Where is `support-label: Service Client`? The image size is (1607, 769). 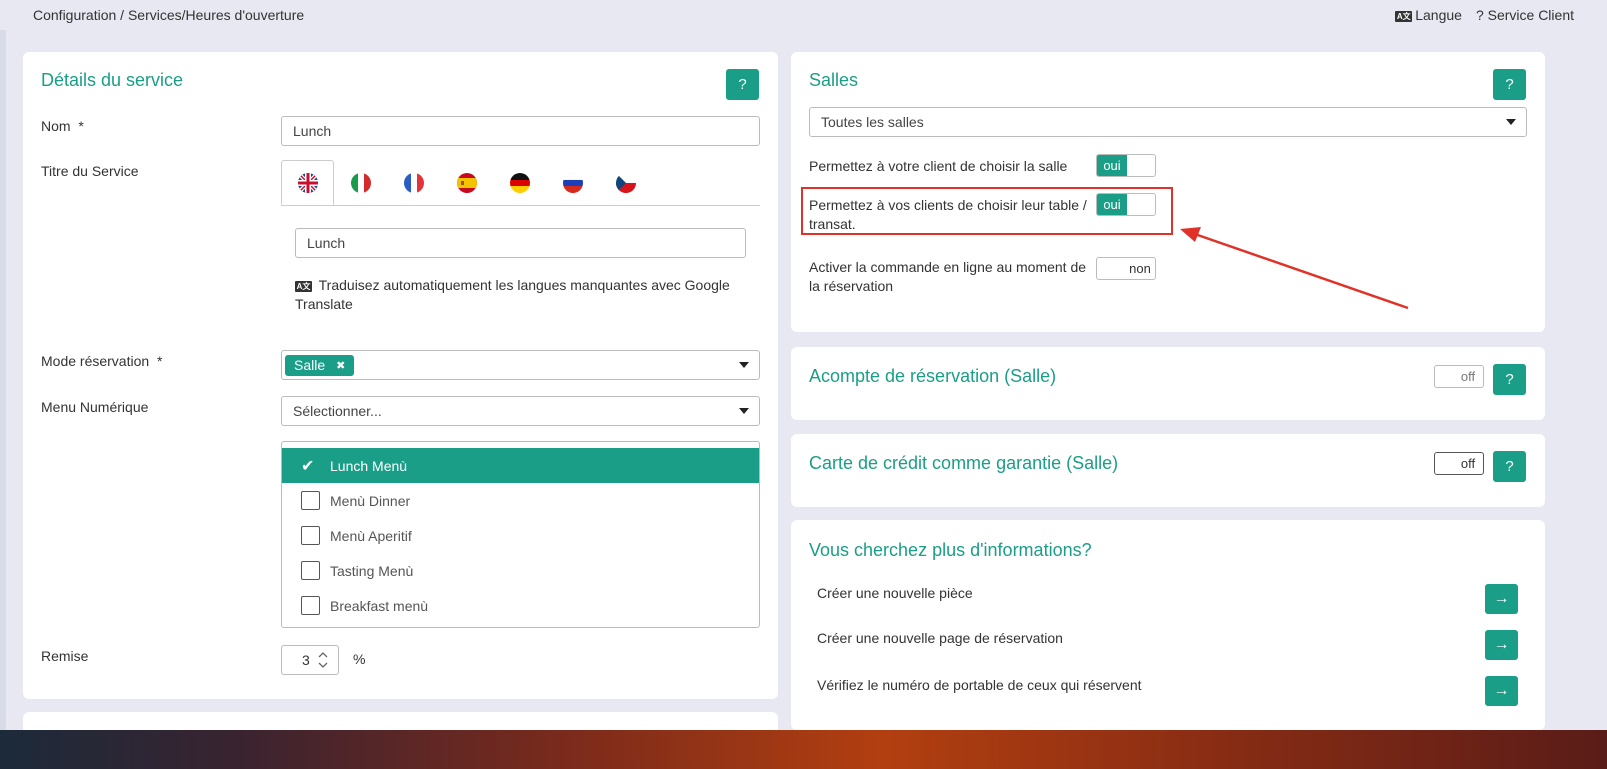
support-label: Service Client is located at coordinates (1530, 15).